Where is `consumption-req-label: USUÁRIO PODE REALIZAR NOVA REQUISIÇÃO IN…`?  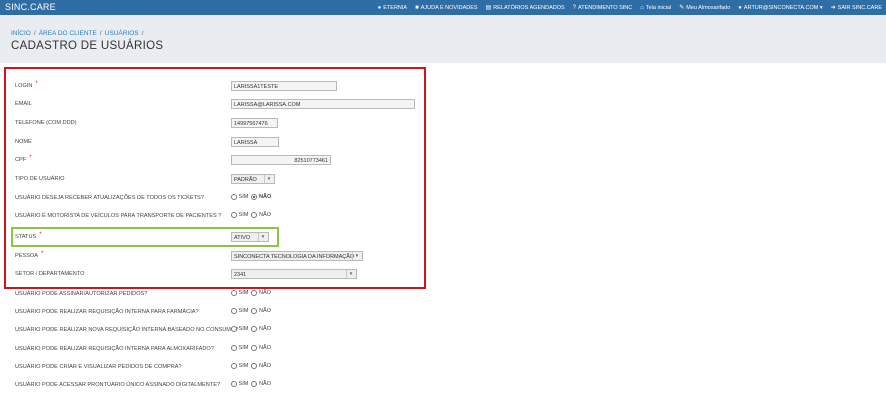 consumption-req-label: USUÁRIO PODE REALIZAR NOVA REQUISIÇÃO IN… is located at coordinates (127, 330).